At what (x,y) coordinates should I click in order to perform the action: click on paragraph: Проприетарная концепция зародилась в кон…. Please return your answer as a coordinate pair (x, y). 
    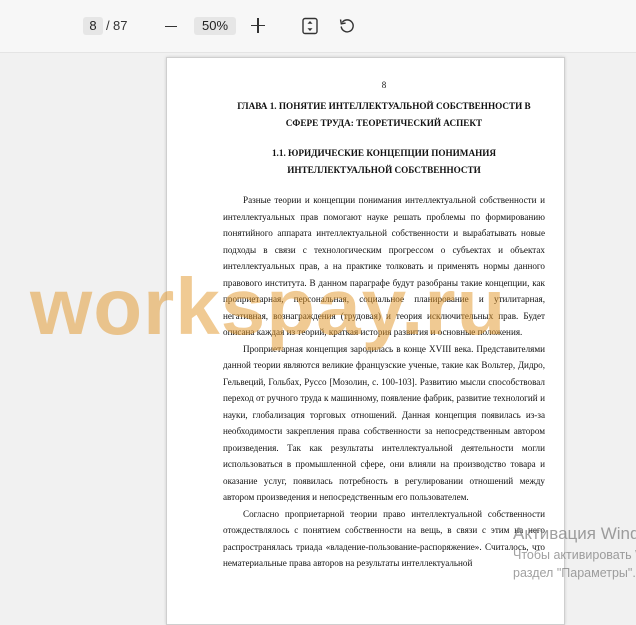
    Looking at the image, I should click on (384, 423).